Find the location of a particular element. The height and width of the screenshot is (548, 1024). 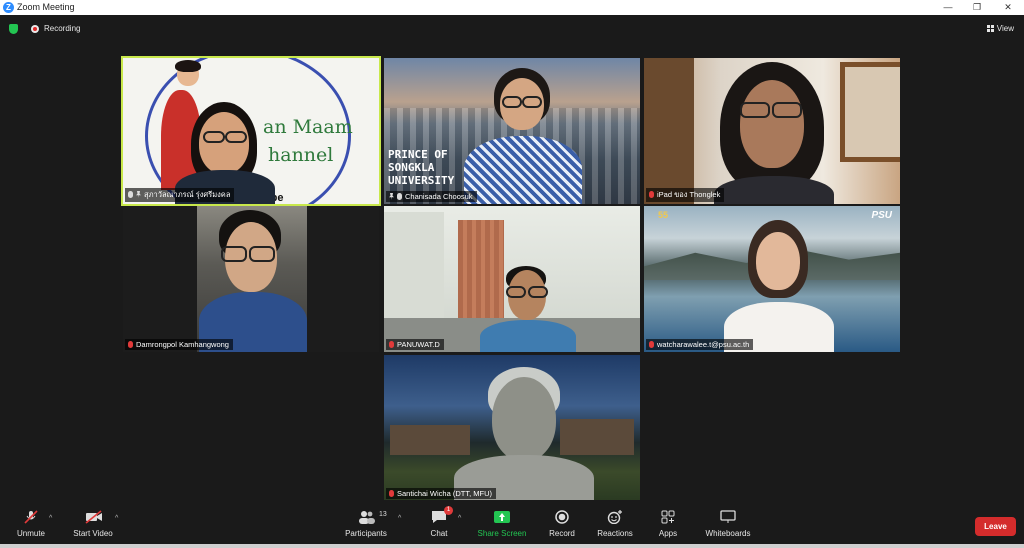

close-icon: ✕ is located at coordinates (1008, 7).